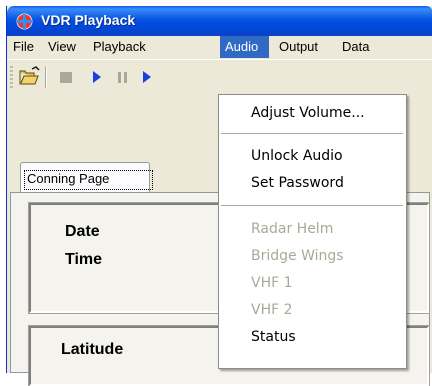  I want to click on date-label: Date, so click(82, 231).